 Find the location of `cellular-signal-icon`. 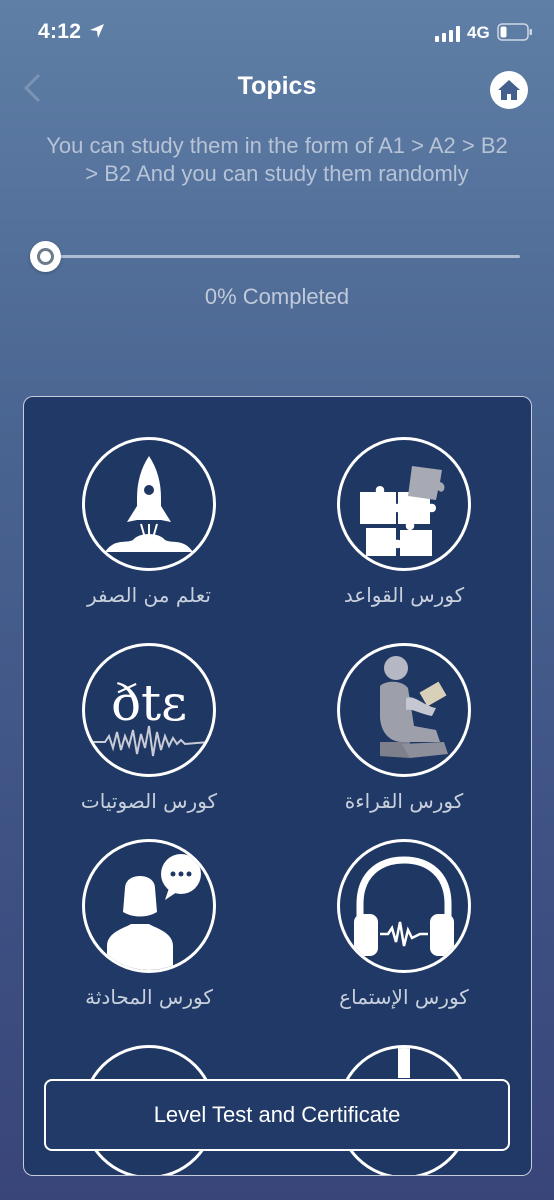

cellular-signal-icon is located at coordinates (447, 34).